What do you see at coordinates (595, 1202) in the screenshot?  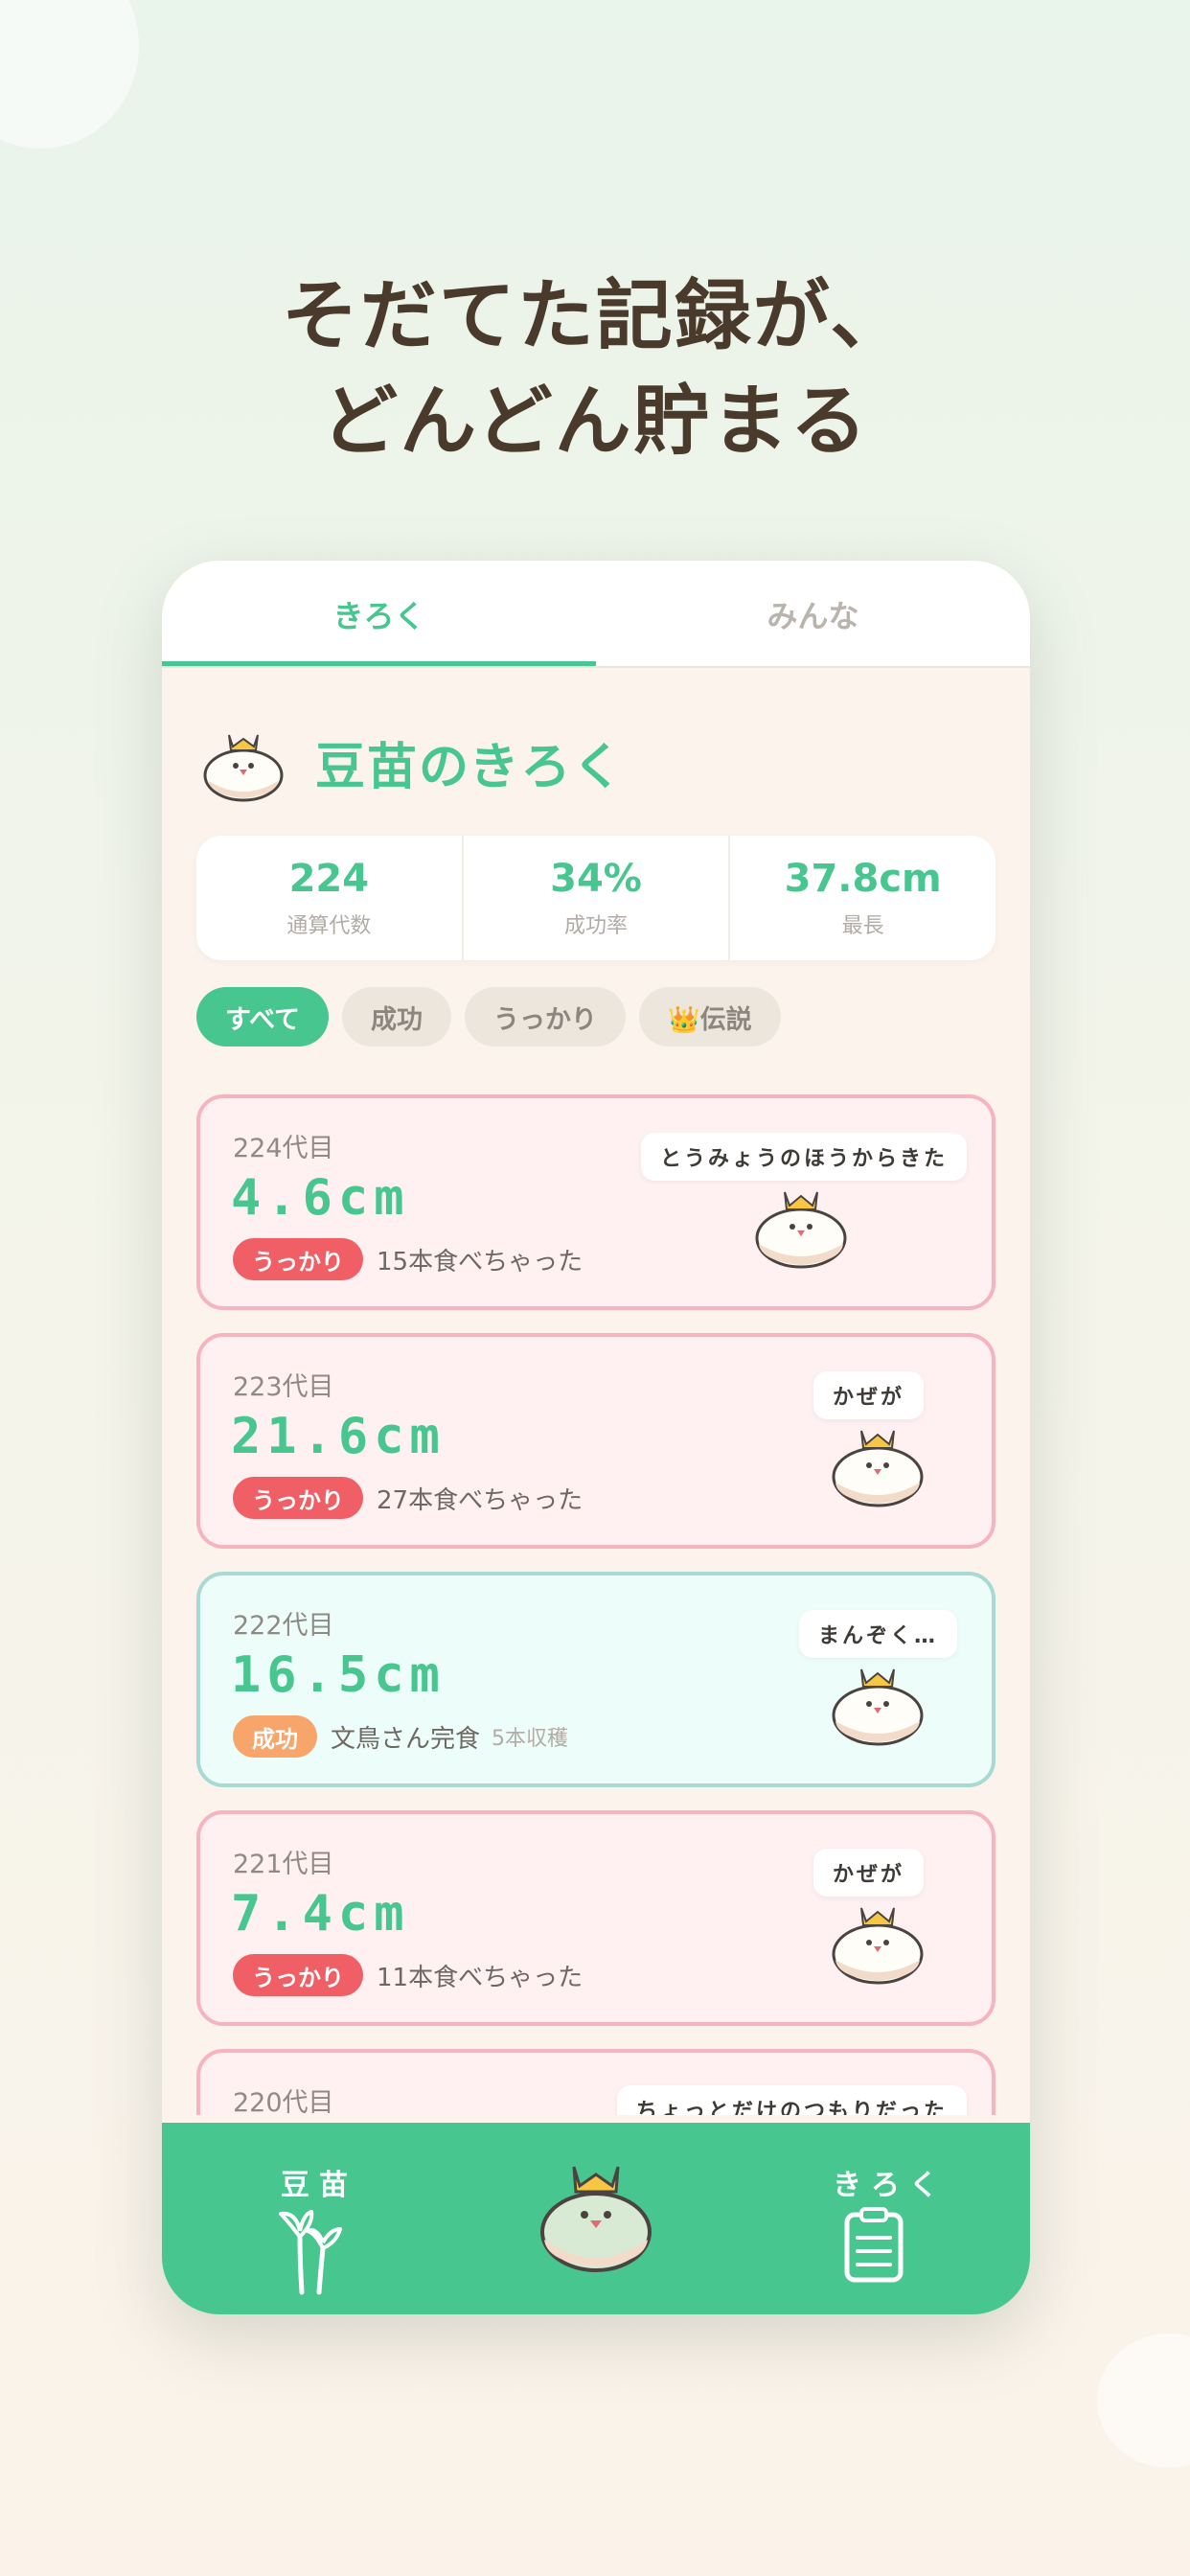 I see `record-card: 224代目 4.6cm うっかり 15本食べちゃった とうみょうのほうからきた` at bounding box center [595, 1202].